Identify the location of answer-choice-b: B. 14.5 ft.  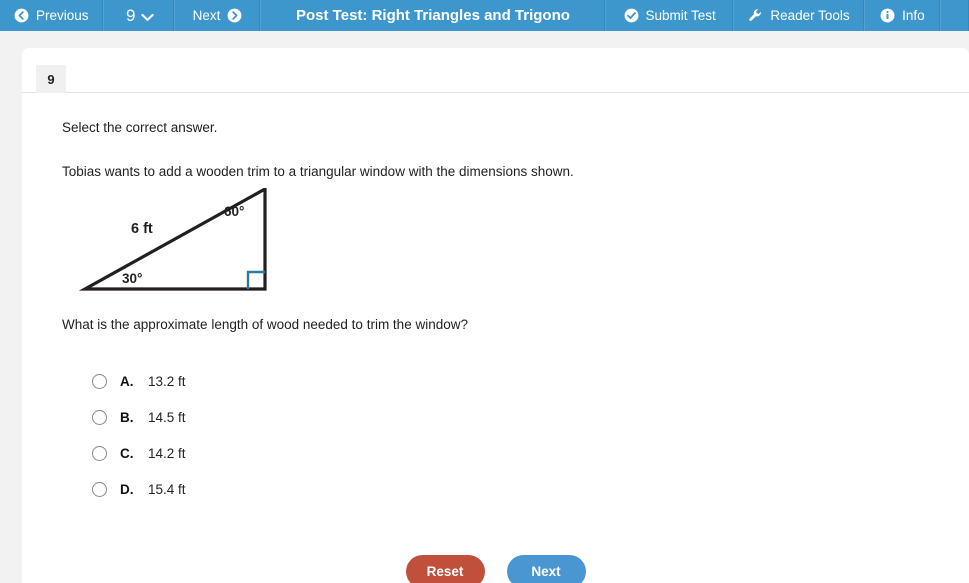
(312, 417).